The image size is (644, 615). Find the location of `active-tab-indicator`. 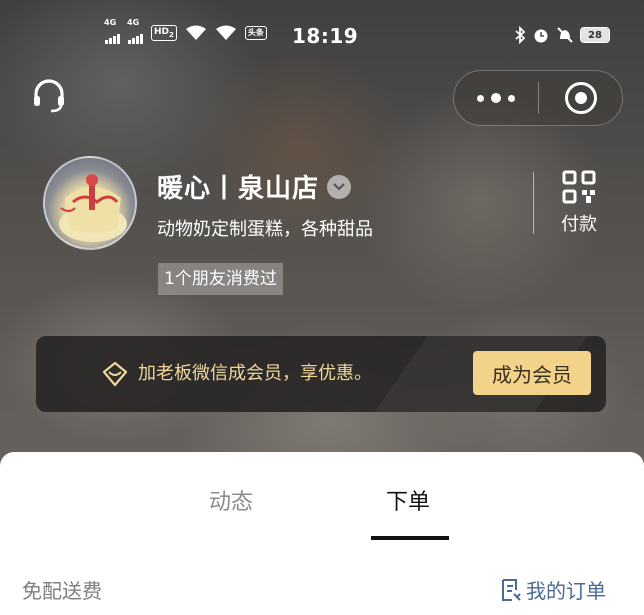

active-tab-indicator is located at coordinates (410, 538).